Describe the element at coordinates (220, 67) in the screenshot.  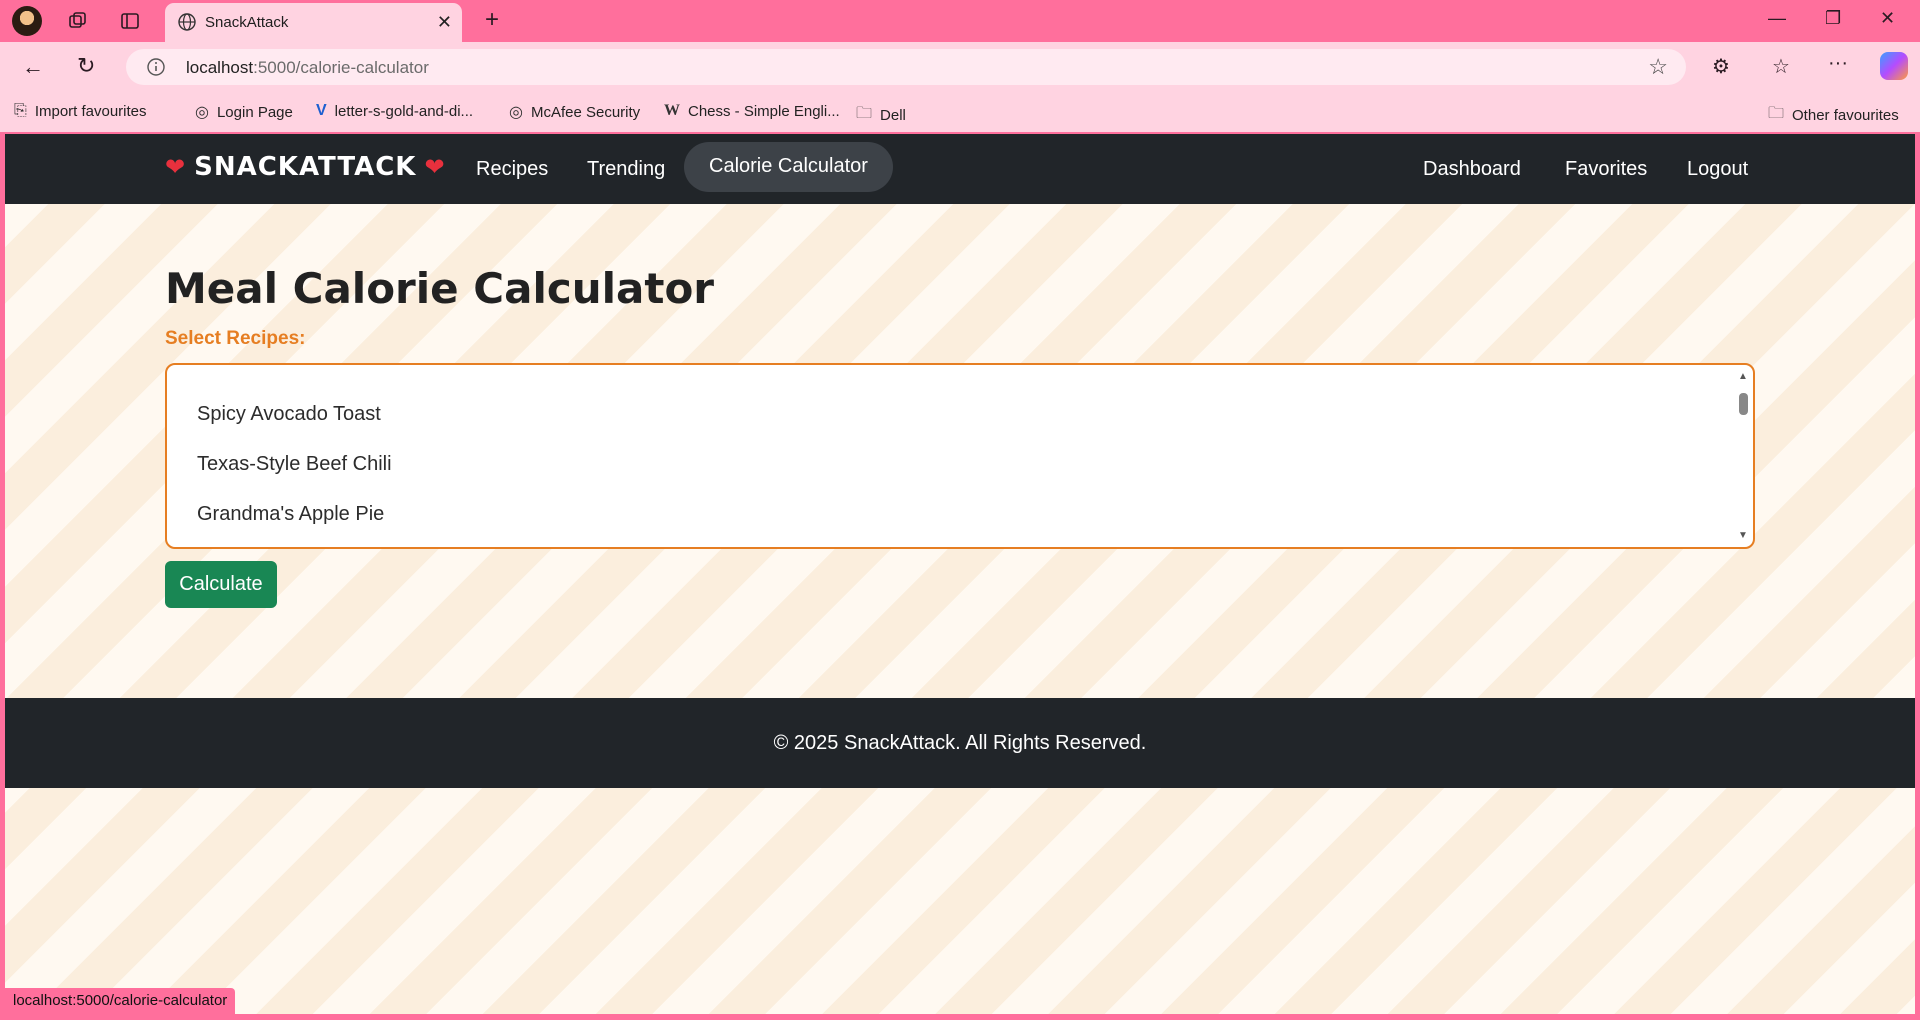
I see `url-host: localhost` at that location.